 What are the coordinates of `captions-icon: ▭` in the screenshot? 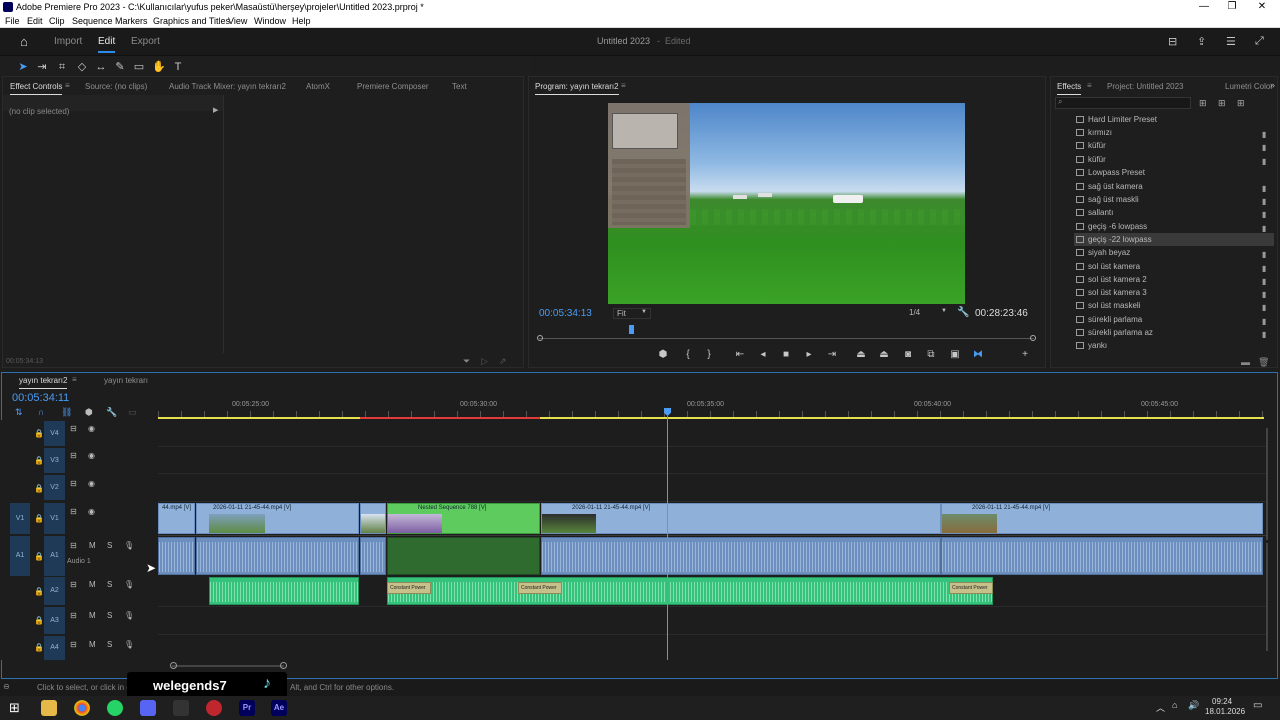 It's located at (132, 412).